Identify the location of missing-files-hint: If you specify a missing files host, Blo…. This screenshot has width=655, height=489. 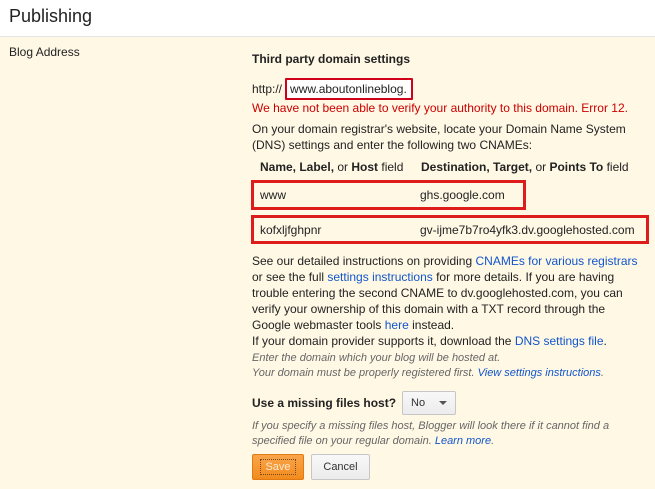
(431, 433).